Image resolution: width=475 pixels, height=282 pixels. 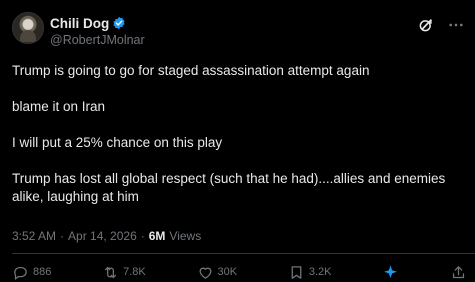 What do you see at coordinates (205, 273) in the screenshot?
I see `like-icon` at bounding box center [205, 273].